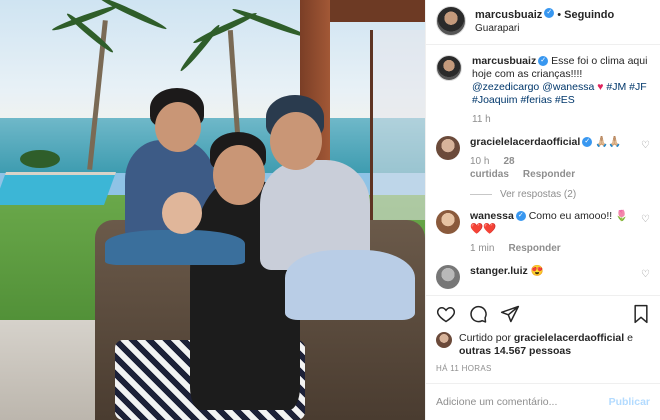  What do you see at coordinates (480, 161) in the screenshot?
I see `comment-time: 10 h` at bounding box center [480, 161].